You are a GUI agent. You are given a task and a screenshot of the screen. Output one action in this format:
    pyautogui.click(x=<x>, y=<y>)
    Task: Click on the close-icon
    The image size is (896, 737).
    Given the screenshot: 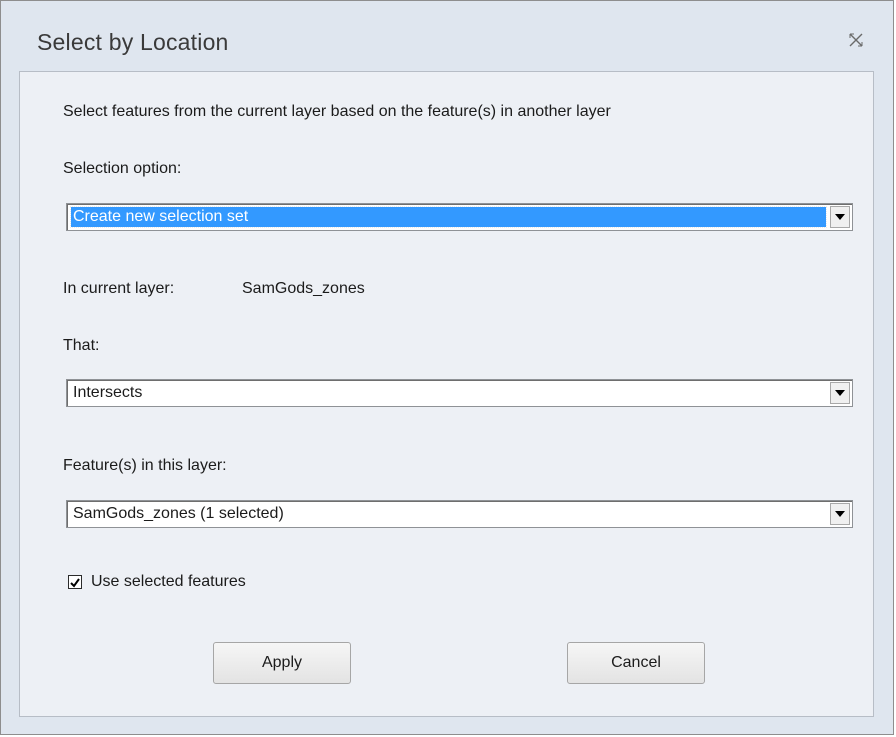 What is the action you would take?
    pyautogui.click(x=856, y=40)
    